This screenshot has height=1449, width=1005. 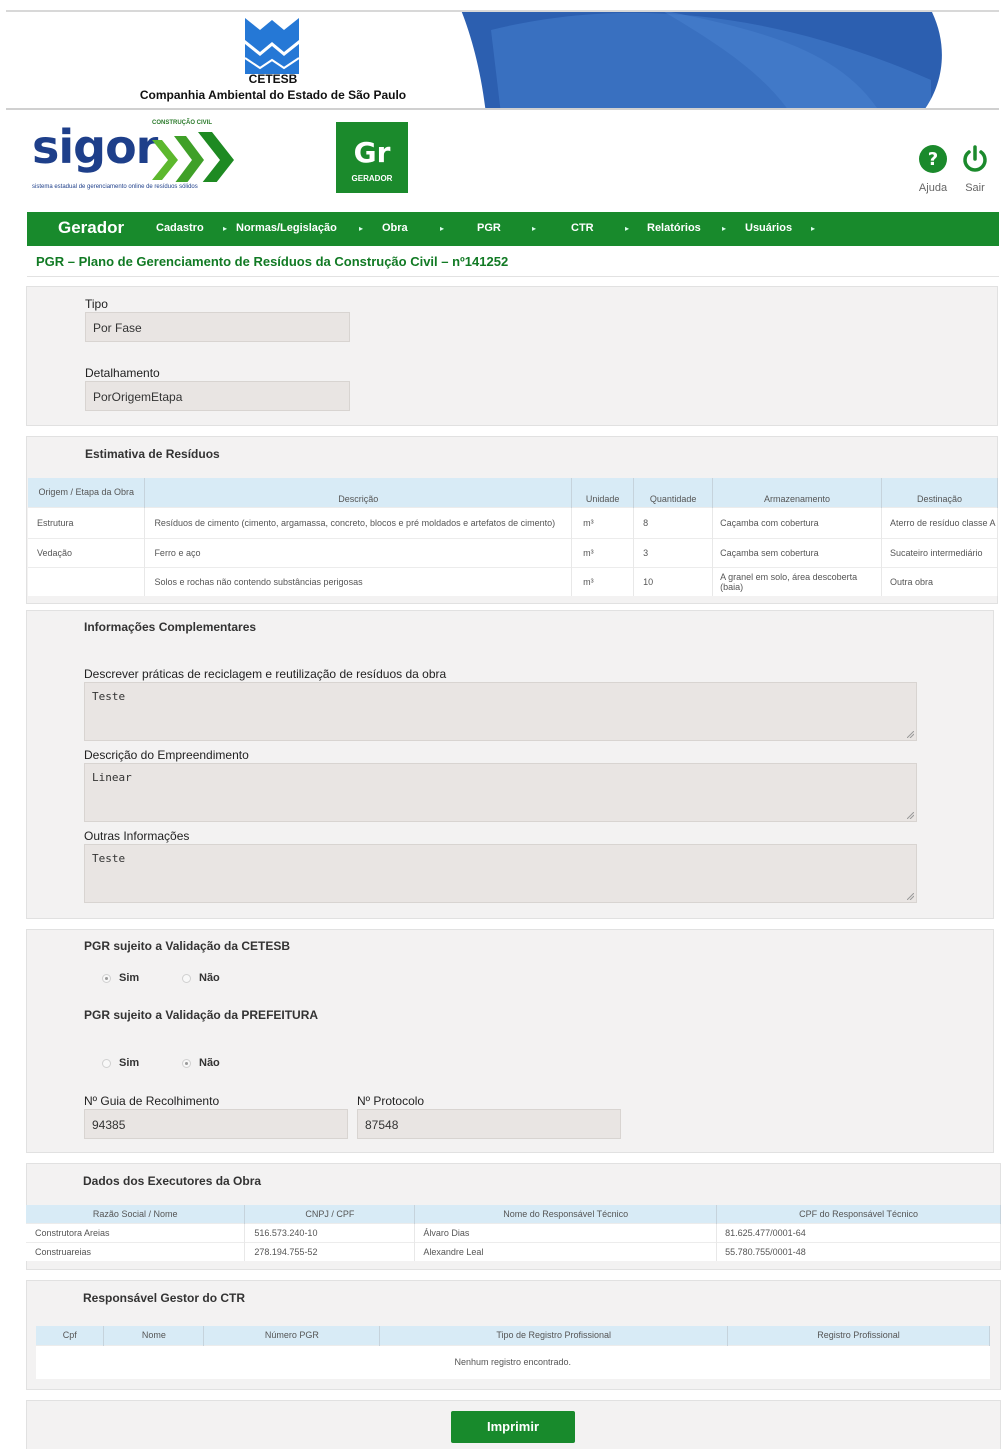 I want to click on nav-item-obra: Obra, so click(x=395, y=228).